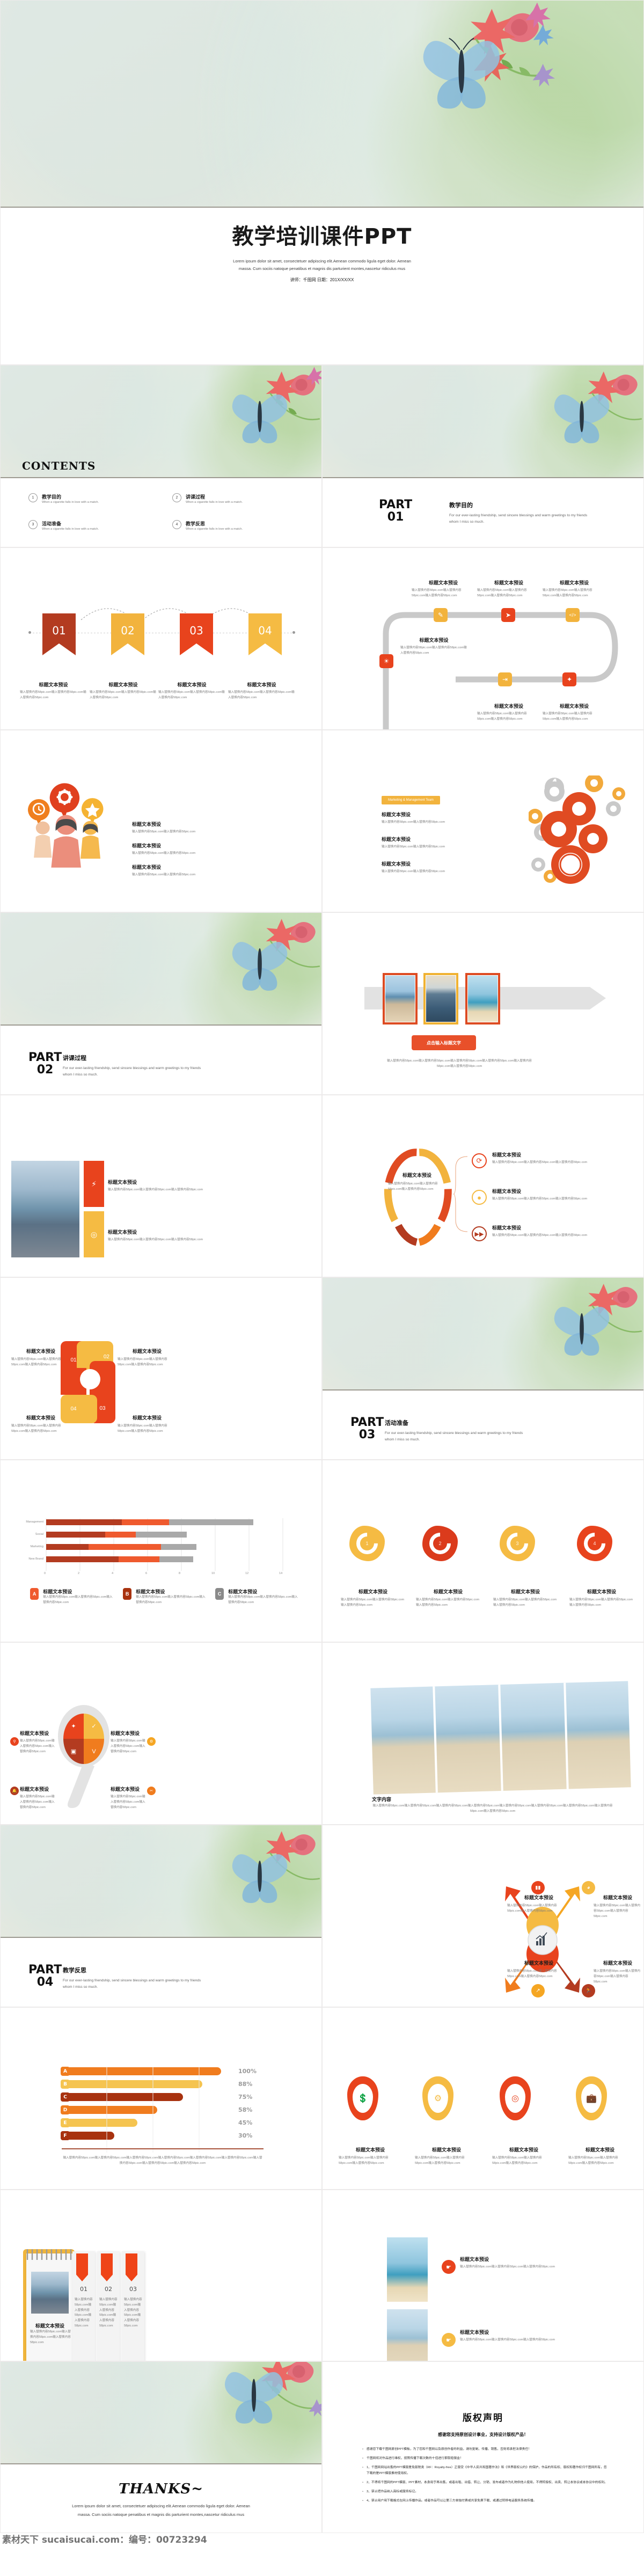  Describe the element at coordinates (591, 2098) in the screenshot. I see `pin-4: 💼` at that location.